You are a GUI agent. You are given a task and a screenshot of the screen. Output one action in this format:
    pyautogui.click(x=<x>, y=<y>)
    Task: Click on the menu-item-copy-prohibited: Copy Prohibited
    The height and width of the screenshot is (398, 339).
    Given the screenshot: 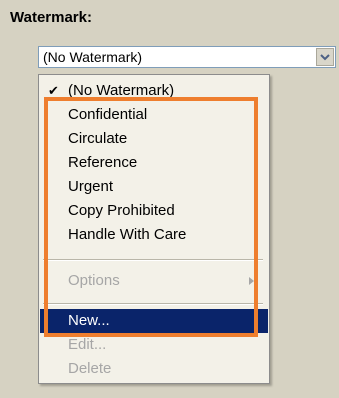 What is the action you would take?
    pyautogui.click(x=154, y=211)
    